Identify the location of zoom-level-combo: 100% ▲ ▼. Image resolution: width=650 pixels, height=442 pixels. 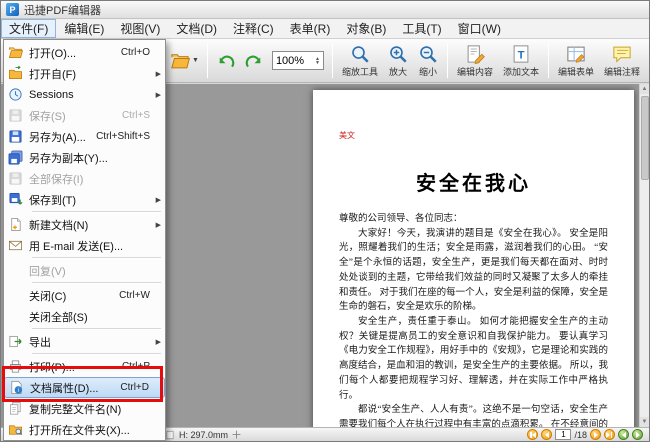
(297, 60).